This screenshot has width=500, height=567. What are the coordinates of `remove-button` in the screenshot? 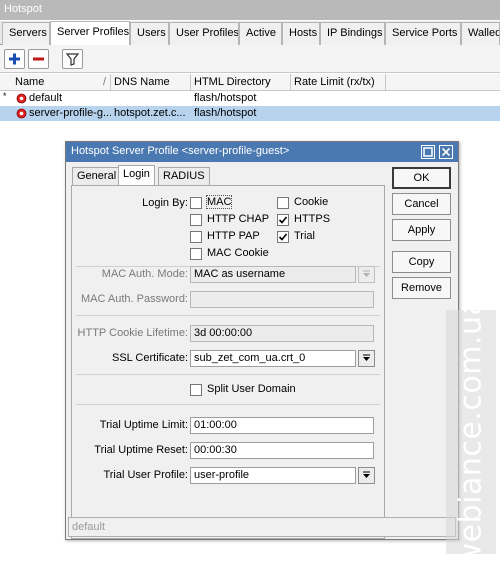 It's located at (38, 59).